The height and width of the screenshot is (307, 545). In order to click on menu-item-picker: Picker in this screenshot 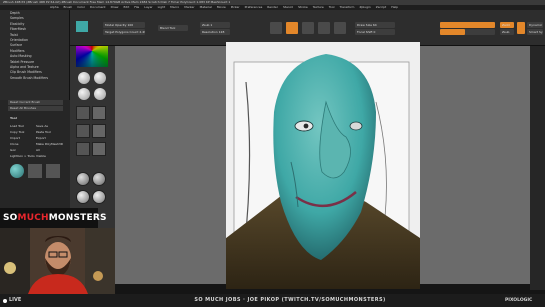, I will do `click(235, 7)`.